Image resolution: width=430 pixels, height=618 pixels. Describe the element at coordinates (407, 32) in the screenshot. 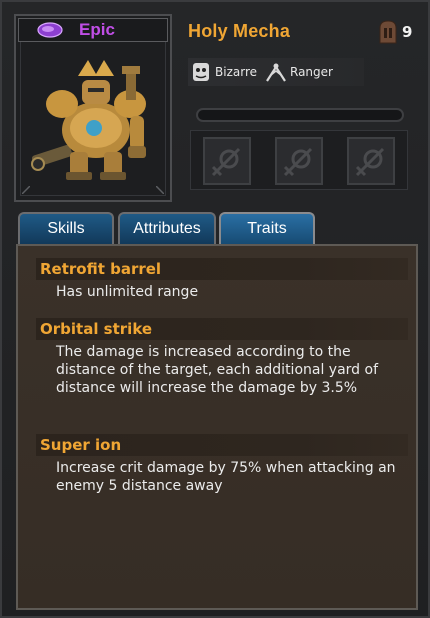

I see `hero-level-value: 9` at that location.